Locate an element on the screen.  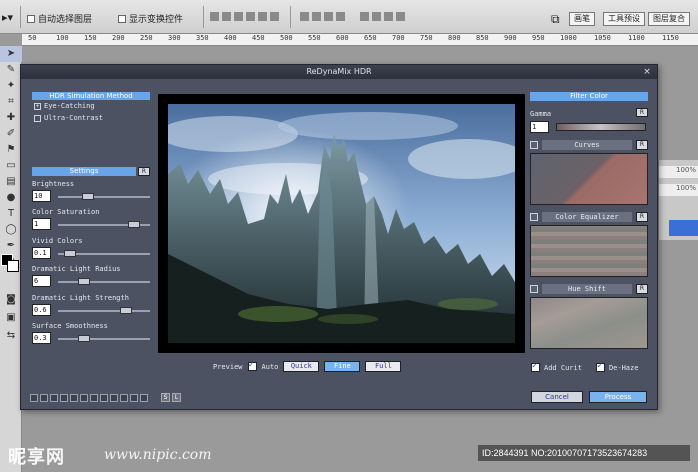
workspace-icon: ⧉ is located at coordinates (555, 19).